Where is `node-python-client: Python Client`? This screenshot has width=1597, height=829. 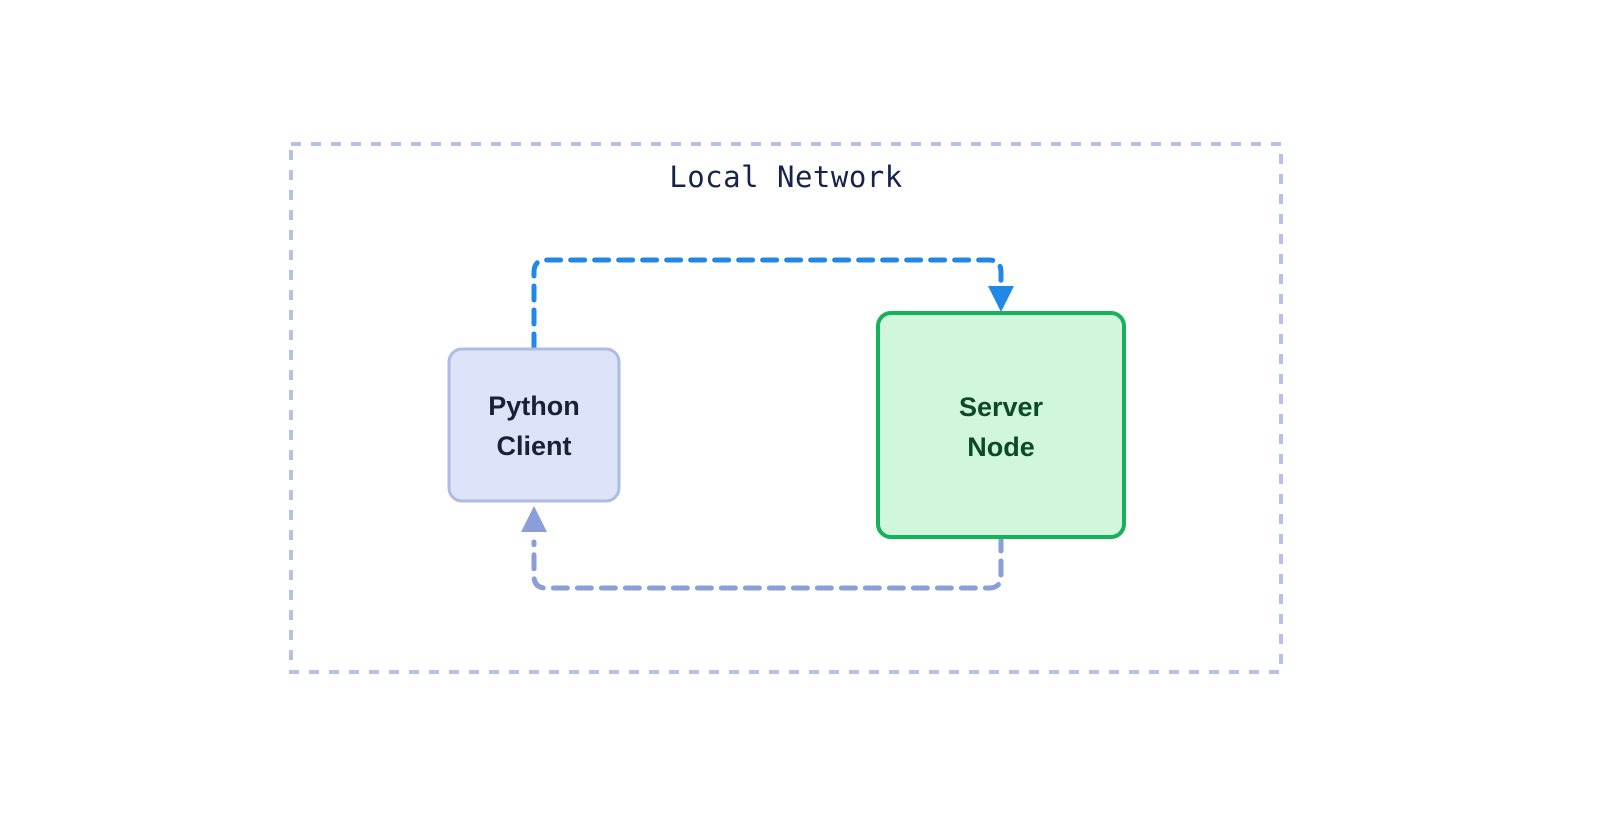
node-python-client: Python Client is located at coordinates (534, 425).